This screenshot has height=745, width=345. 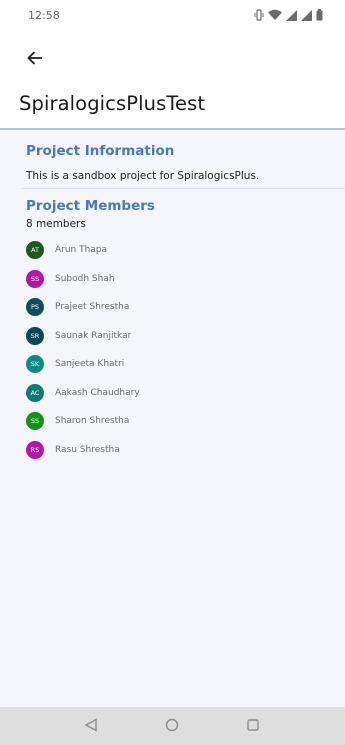 I want to click on member-item: SR Saunak Ranjitkar, so click(x=83, y=336).